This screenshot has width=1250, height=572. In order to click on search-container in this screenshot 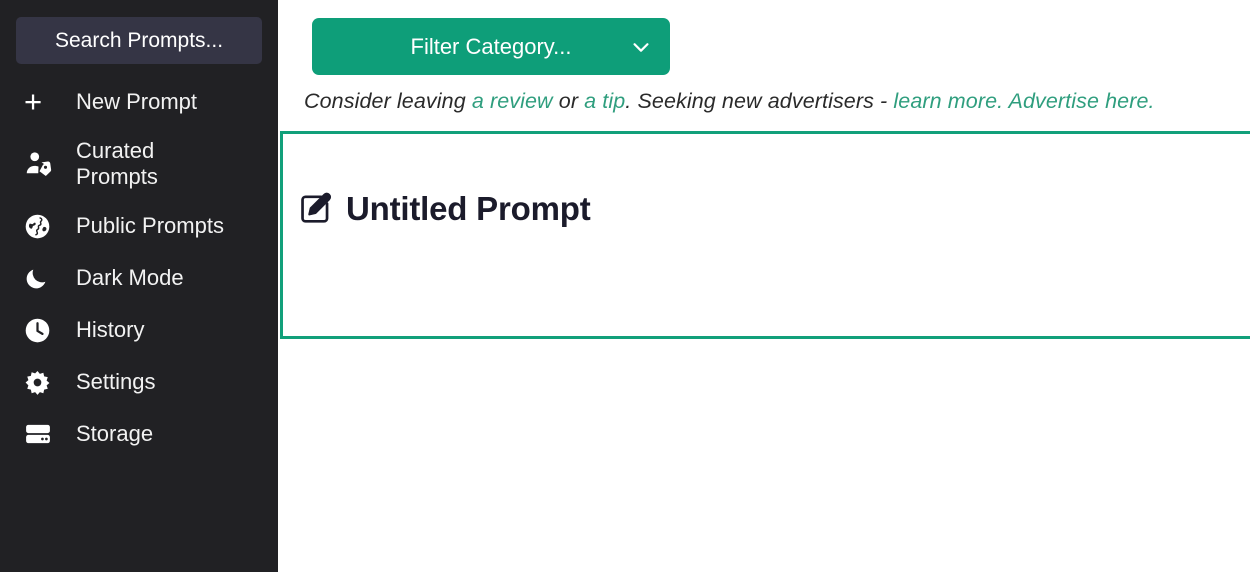, I will do `click(139, 32)`.